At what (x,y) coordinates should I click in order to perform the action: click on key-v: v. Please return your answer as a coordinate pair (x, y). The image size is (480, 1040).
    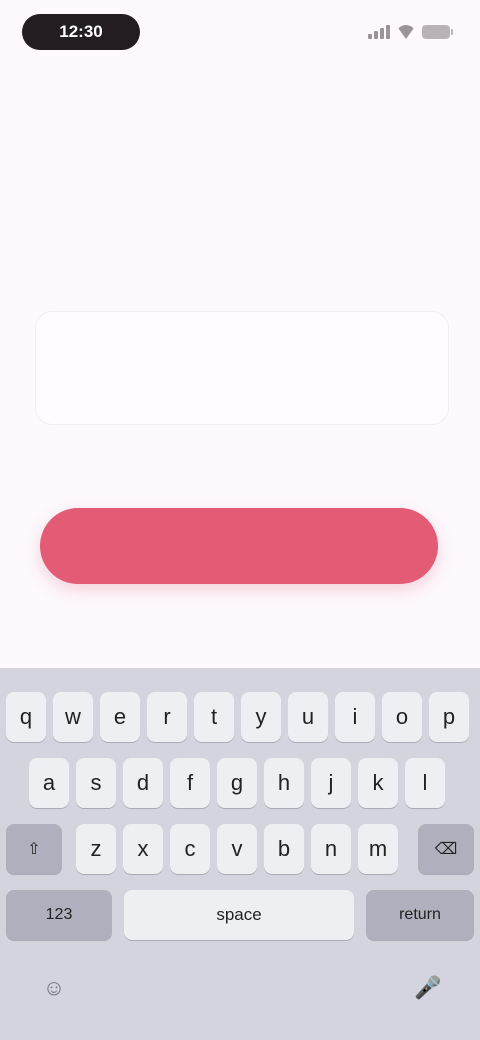
    Looking at the image, I should click on (237, 849).